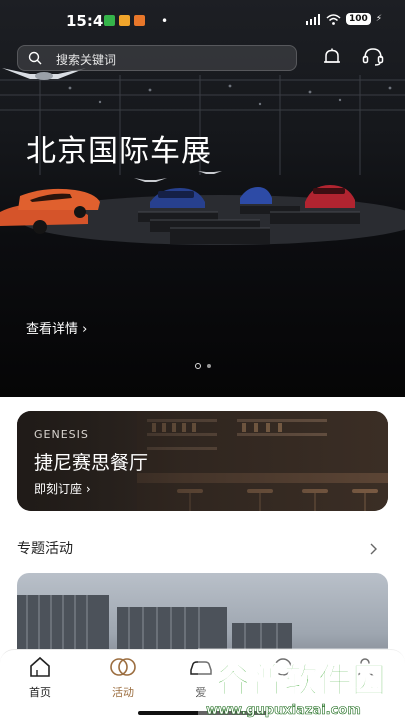  I want to click on view-details-link: 查看详情 ›, so click(56, 327).